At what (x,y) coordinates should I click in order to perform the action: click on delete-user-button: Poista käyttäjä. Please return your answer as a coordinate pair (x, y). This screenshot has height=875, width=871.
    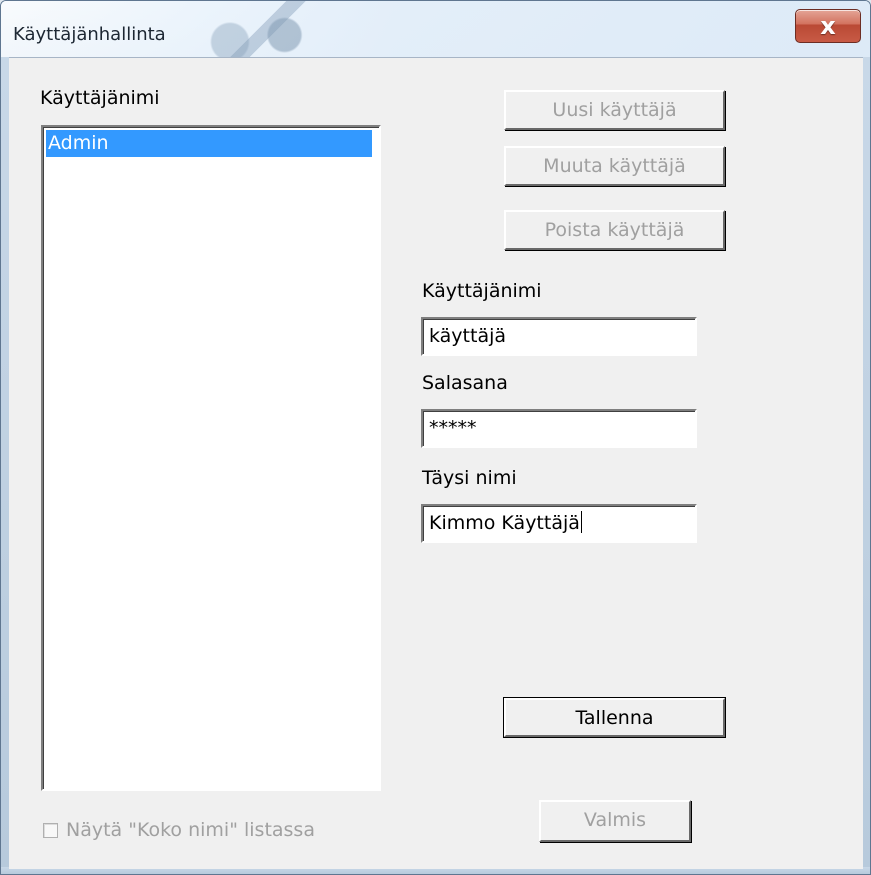
    Looking at the image, I should click on (614, 230).